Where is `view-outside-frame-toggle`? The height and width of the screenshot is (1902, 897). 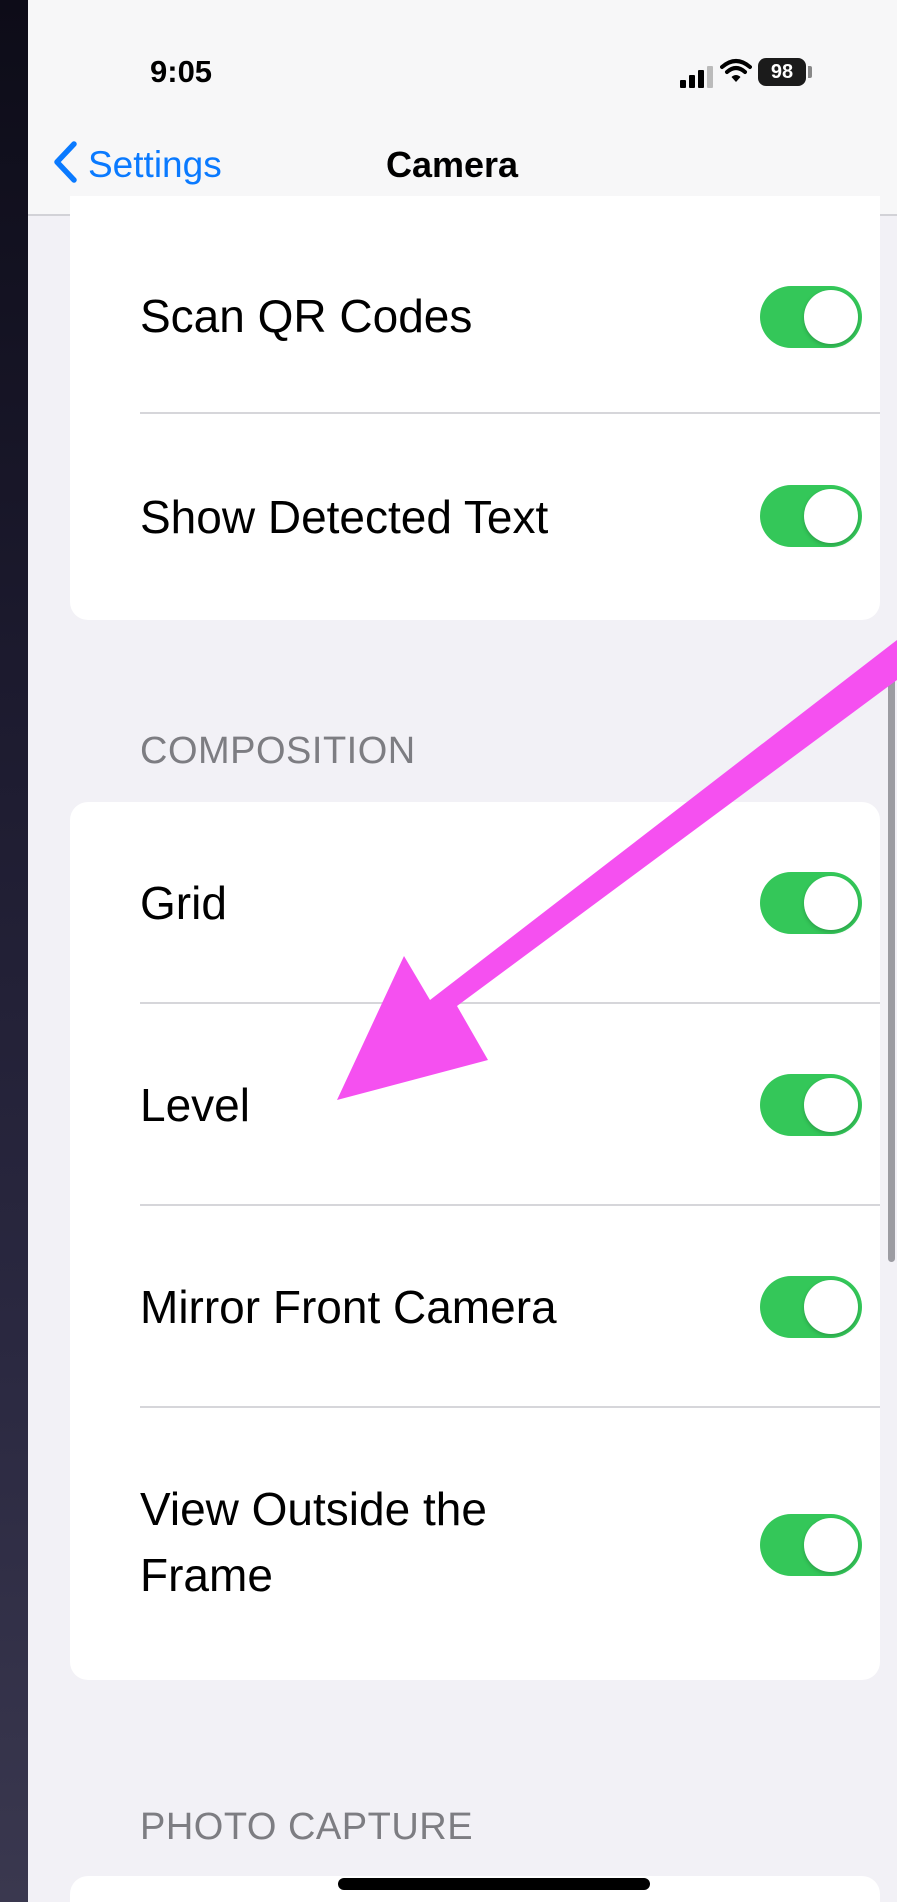
view-outside-frame-toggle is located at coordinates (811, 1545).